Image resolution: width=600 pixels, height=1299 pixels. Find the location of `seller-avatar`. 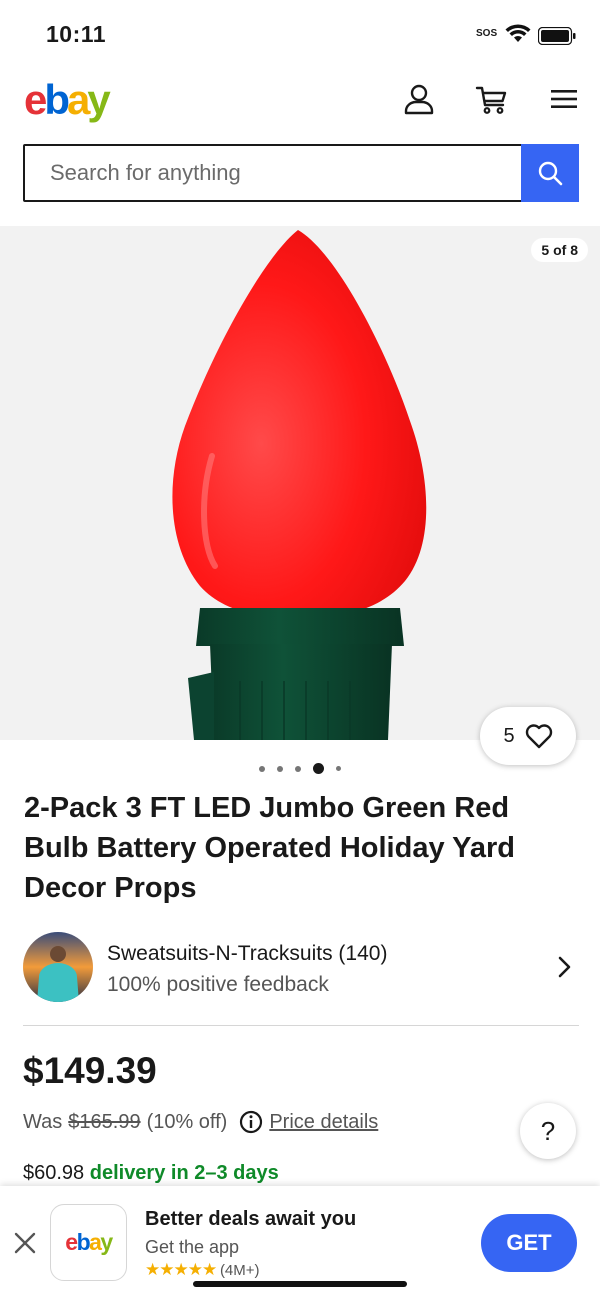

seller-avatar is located at coordinates (58, 967).